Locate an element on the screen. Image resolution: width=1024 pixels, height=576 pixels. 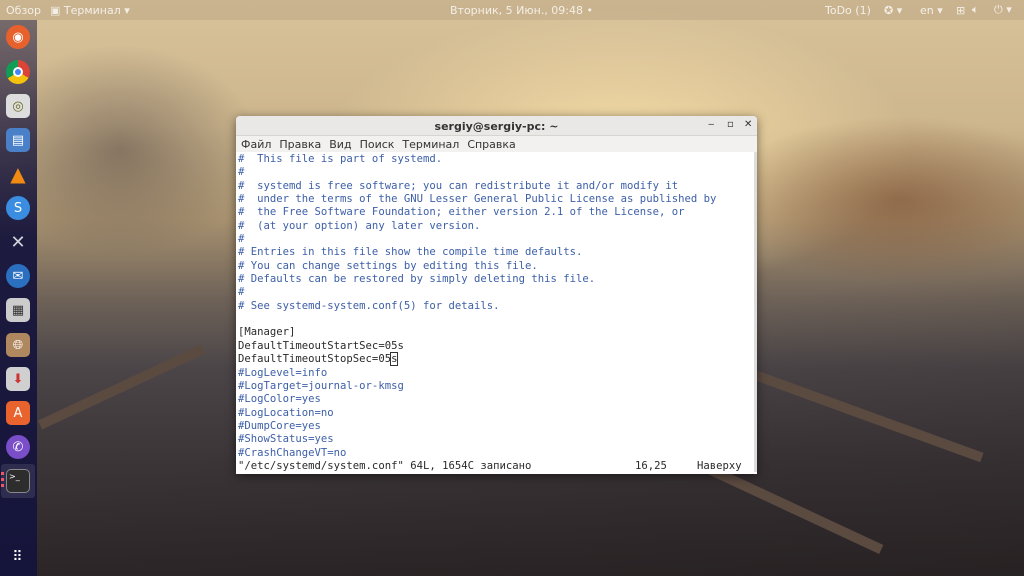
software-center-icon: A is located at coordinates (18, 413).